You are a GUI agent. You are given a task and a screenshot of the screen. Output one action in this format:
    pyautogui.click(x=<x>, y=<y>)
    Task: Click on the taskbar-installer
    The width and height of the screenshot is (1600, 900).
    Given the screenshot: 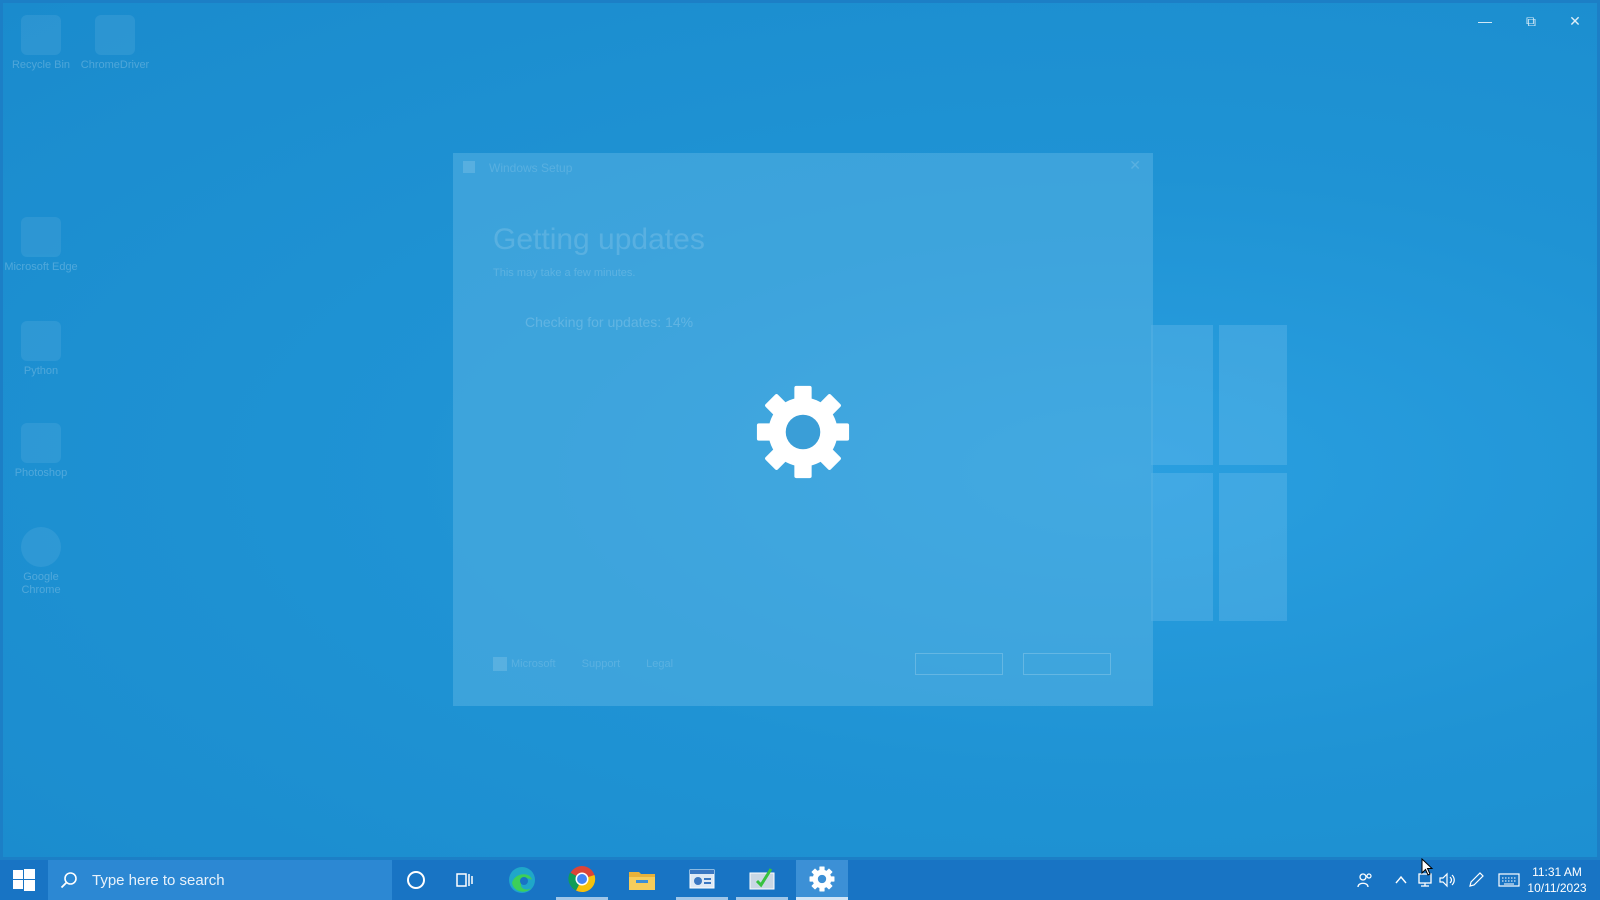 What is the action you would take?
    pyautogui.click(x=762, y=880)
    